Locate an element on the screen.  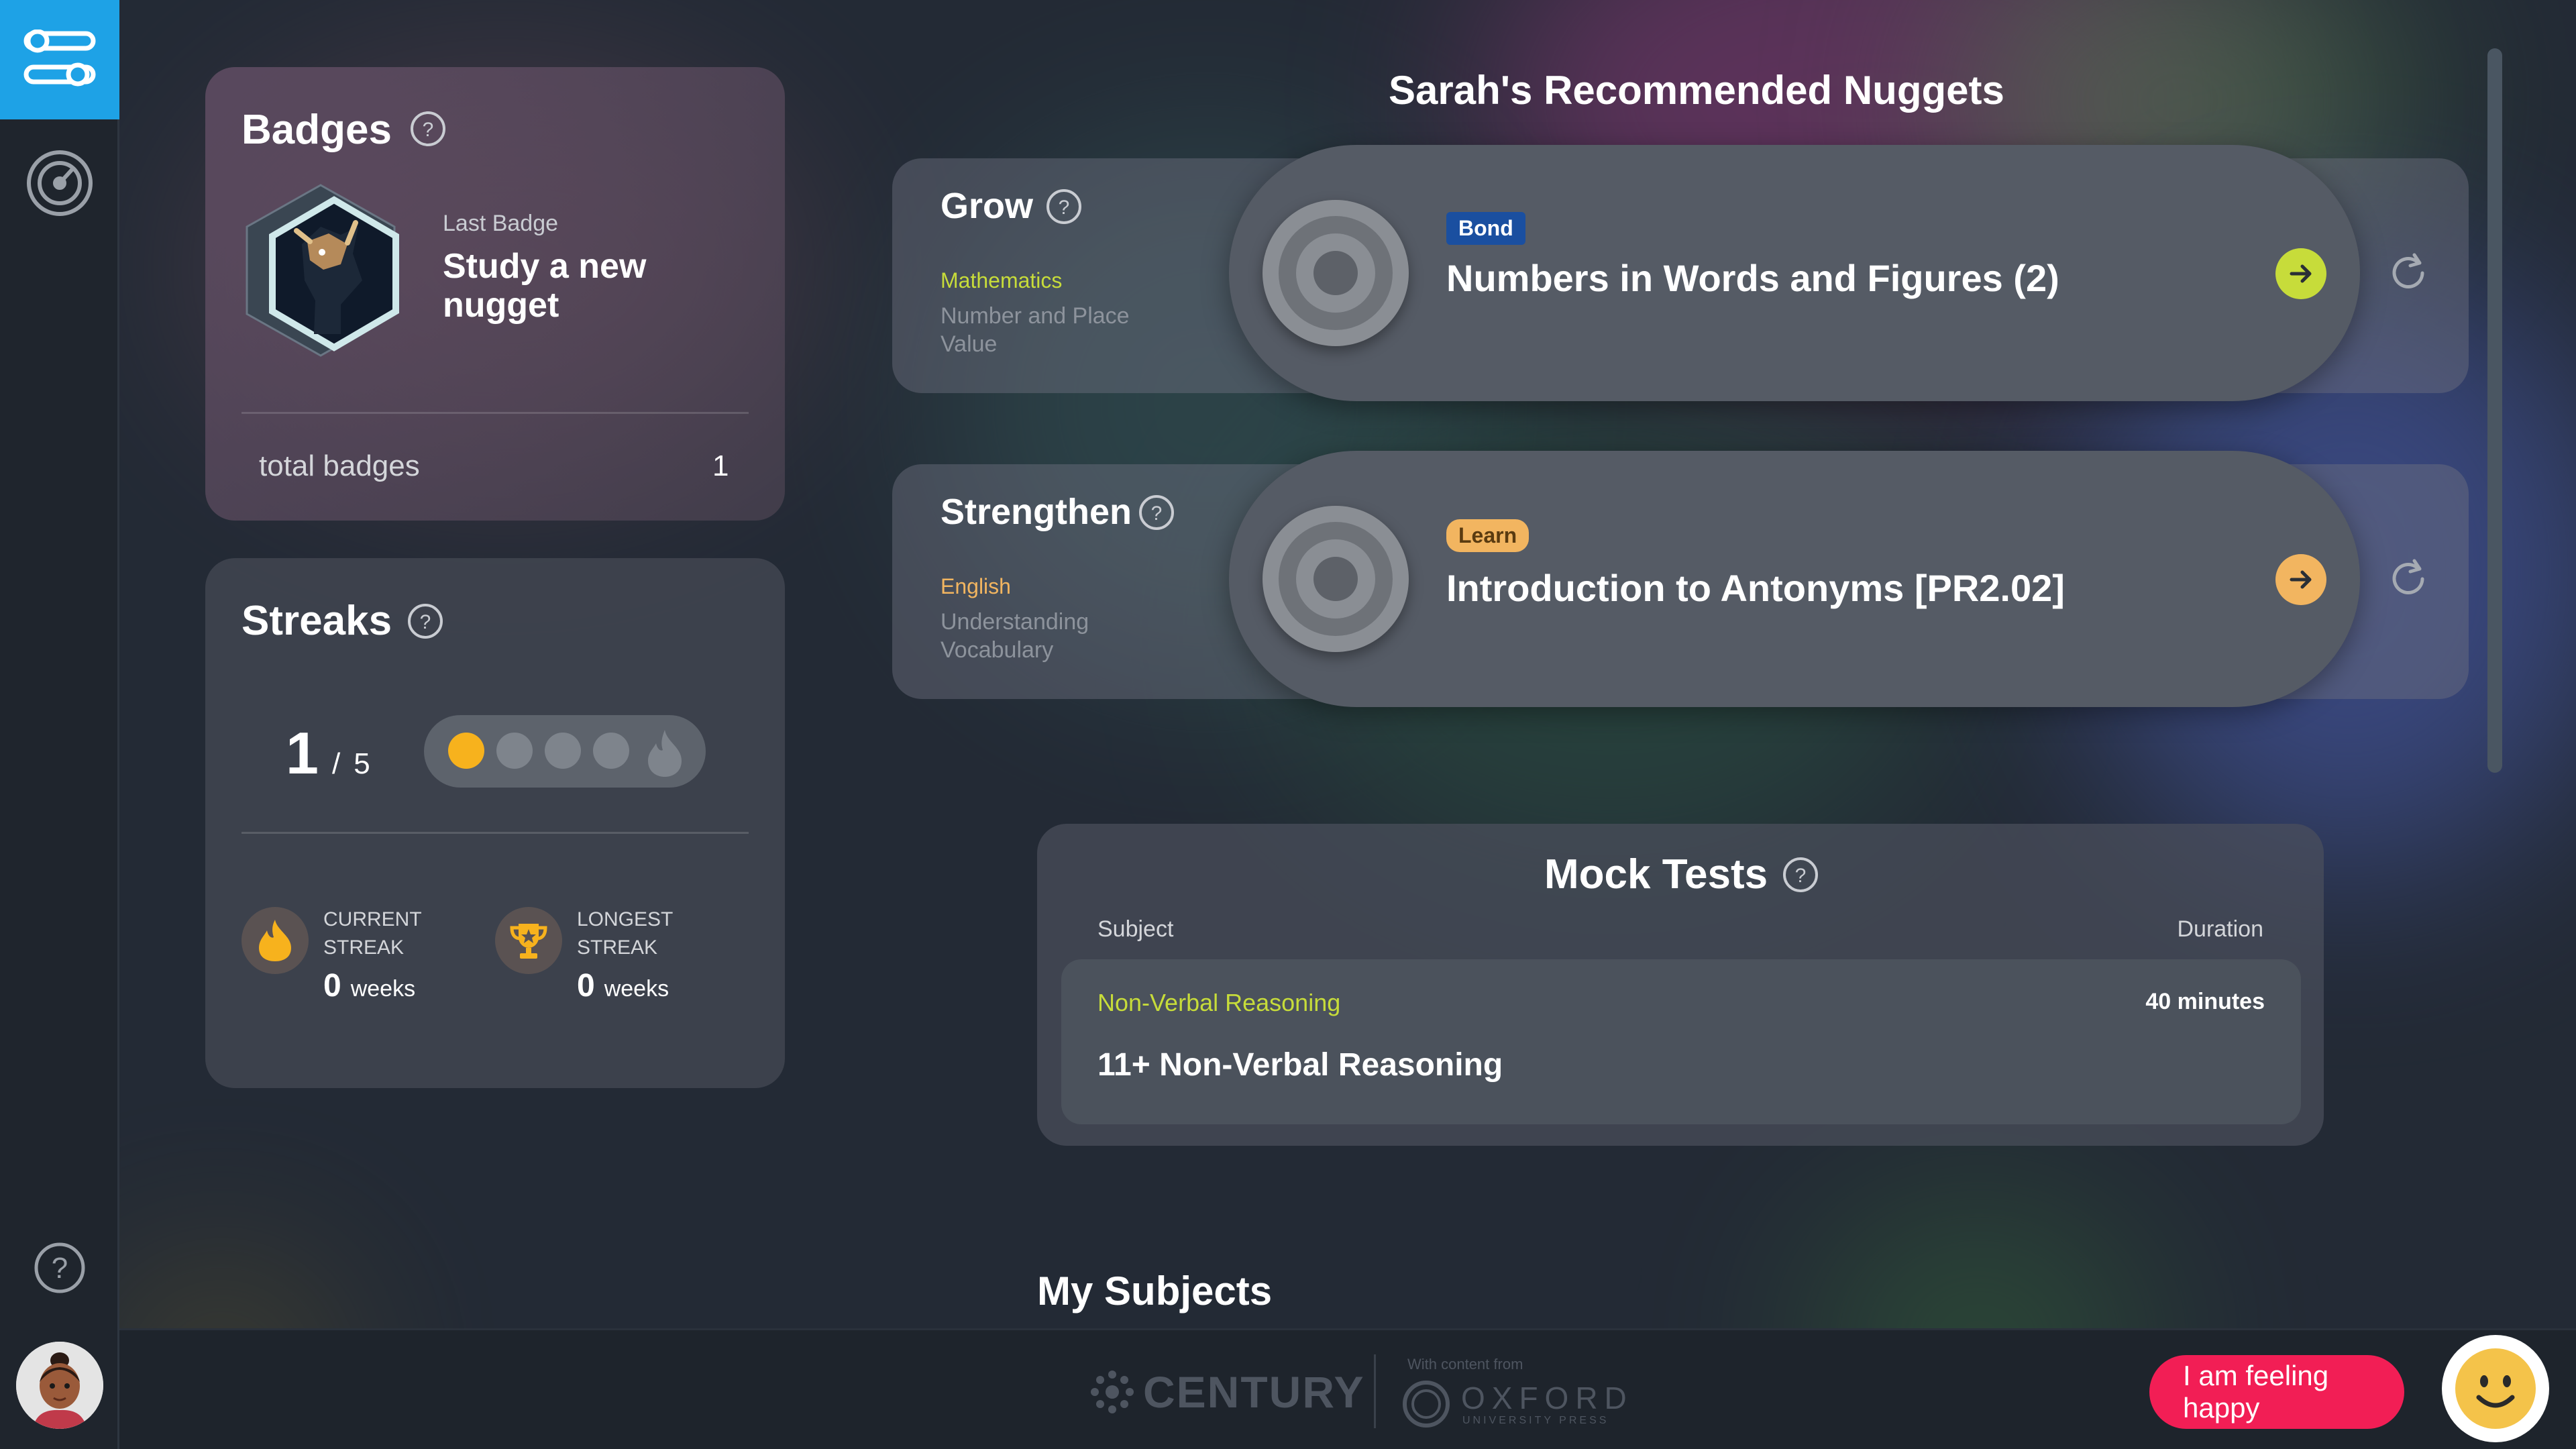
current-streak-label: CURRENT STREAK is located at coordinates (372, 934).